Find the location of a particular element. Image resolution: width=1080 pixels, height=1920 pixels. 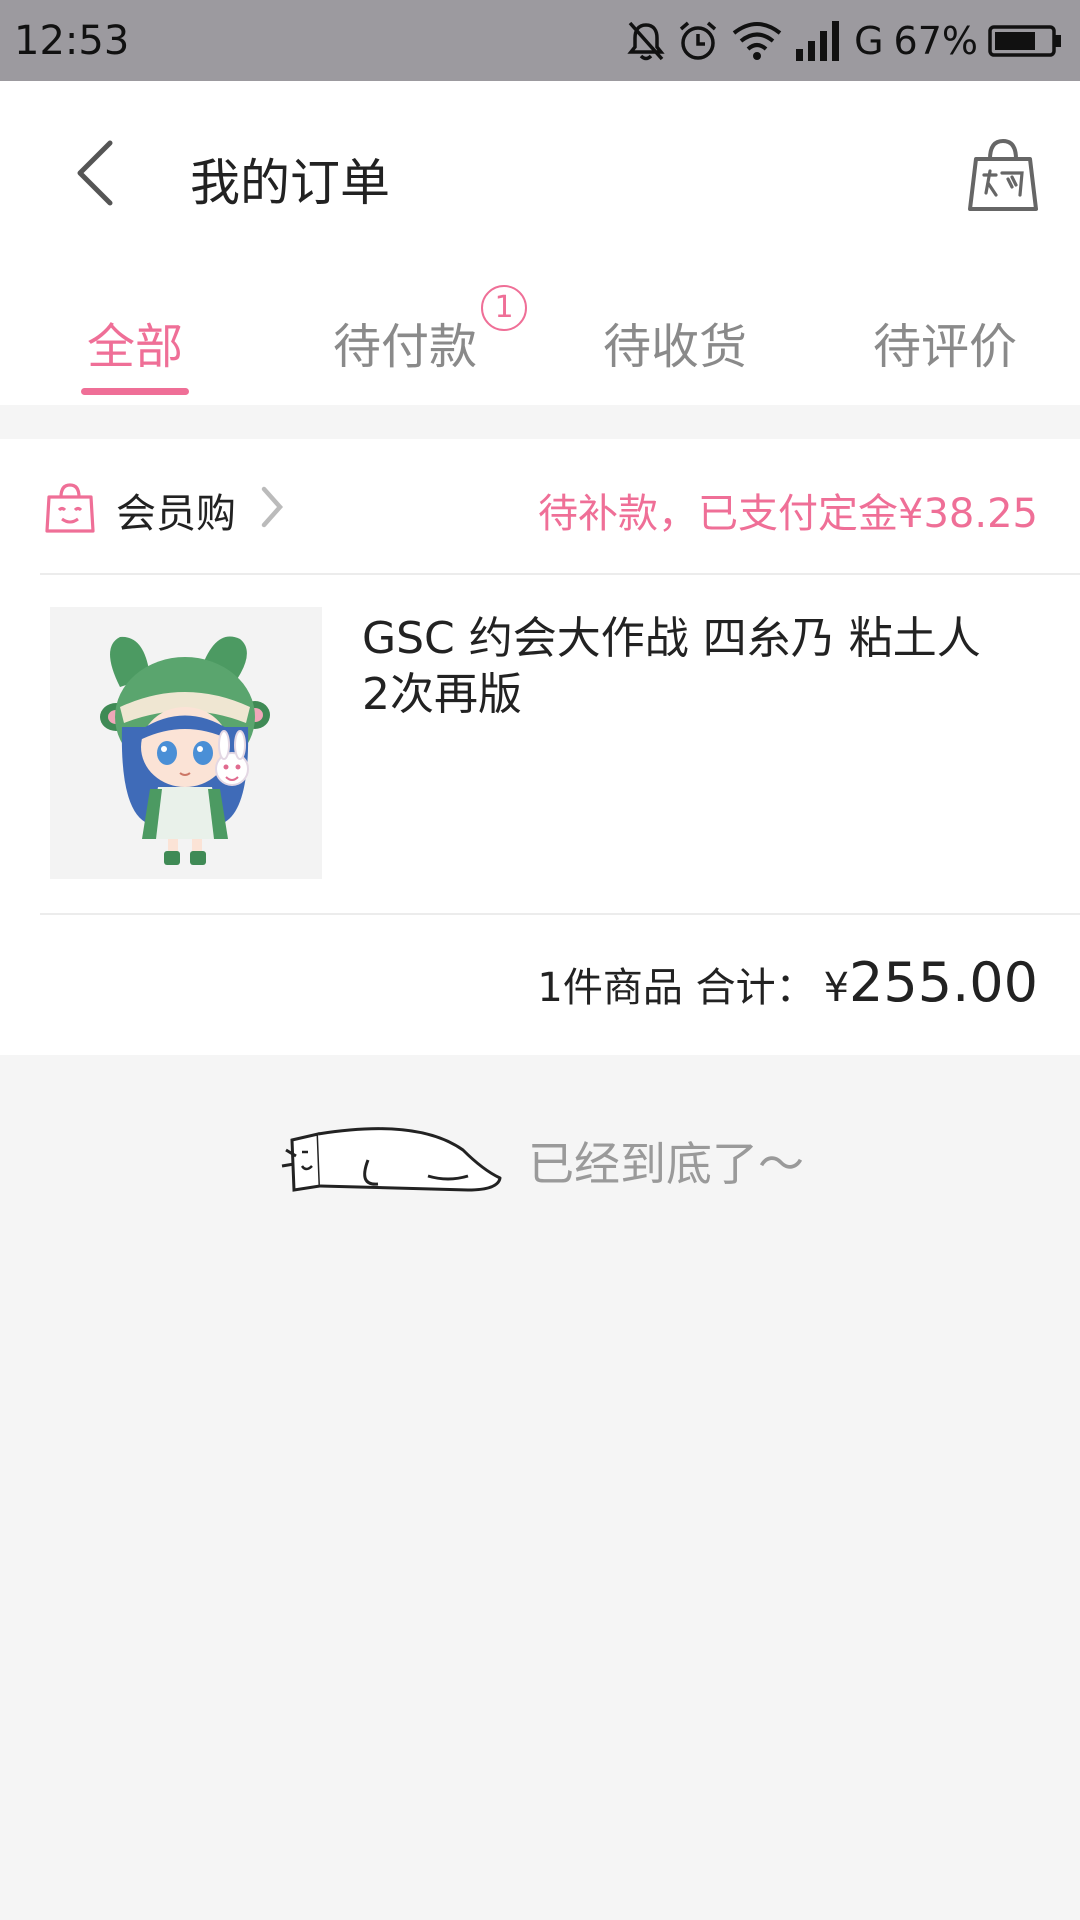

tab-label: 待评价 is located at coordinates (944, 347).